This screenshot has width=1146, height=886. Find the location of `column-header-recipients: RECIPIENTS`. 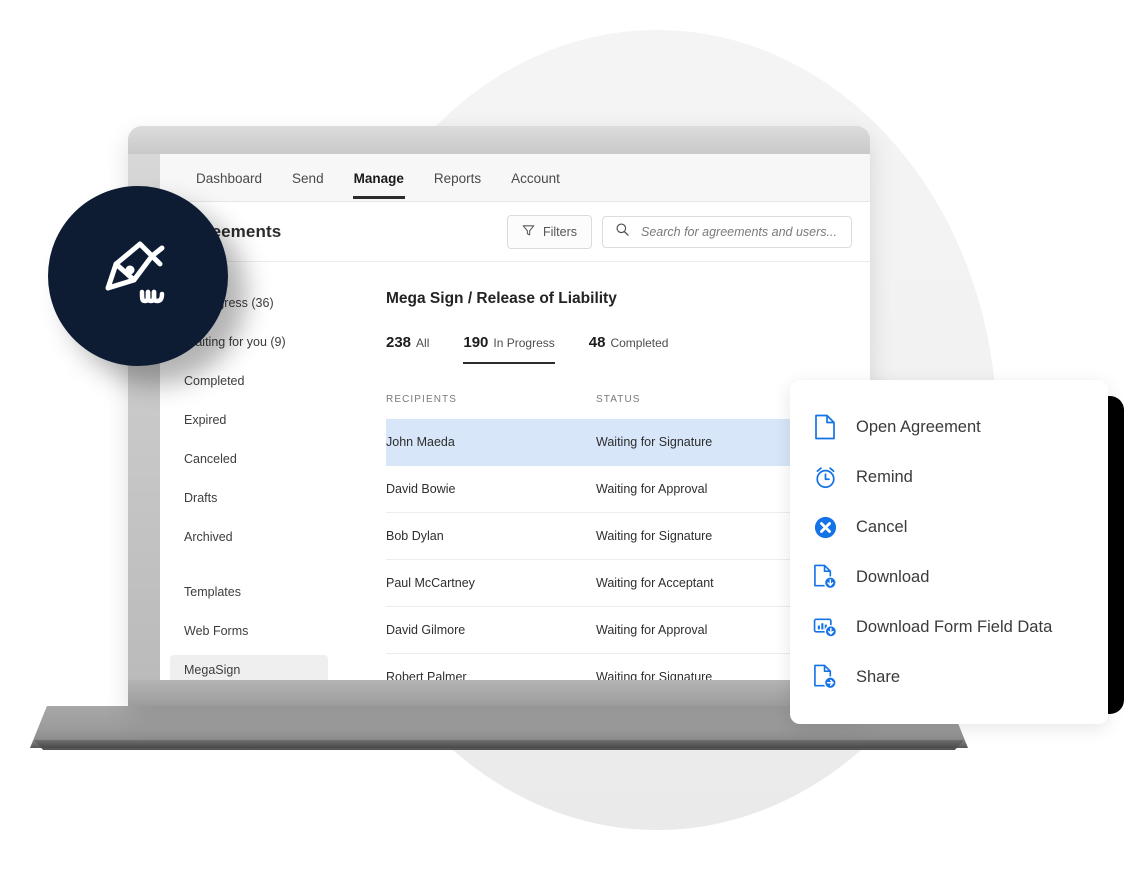

column-header-recipients: RECIPIENTS is located at coordinates (422, 399).